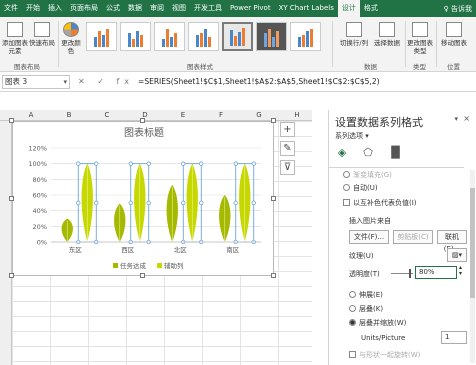 Image resolution: width=476 pixels, height=365 pixels. I want to click on chart-elements-plus-icon: +, so click(287, 129).